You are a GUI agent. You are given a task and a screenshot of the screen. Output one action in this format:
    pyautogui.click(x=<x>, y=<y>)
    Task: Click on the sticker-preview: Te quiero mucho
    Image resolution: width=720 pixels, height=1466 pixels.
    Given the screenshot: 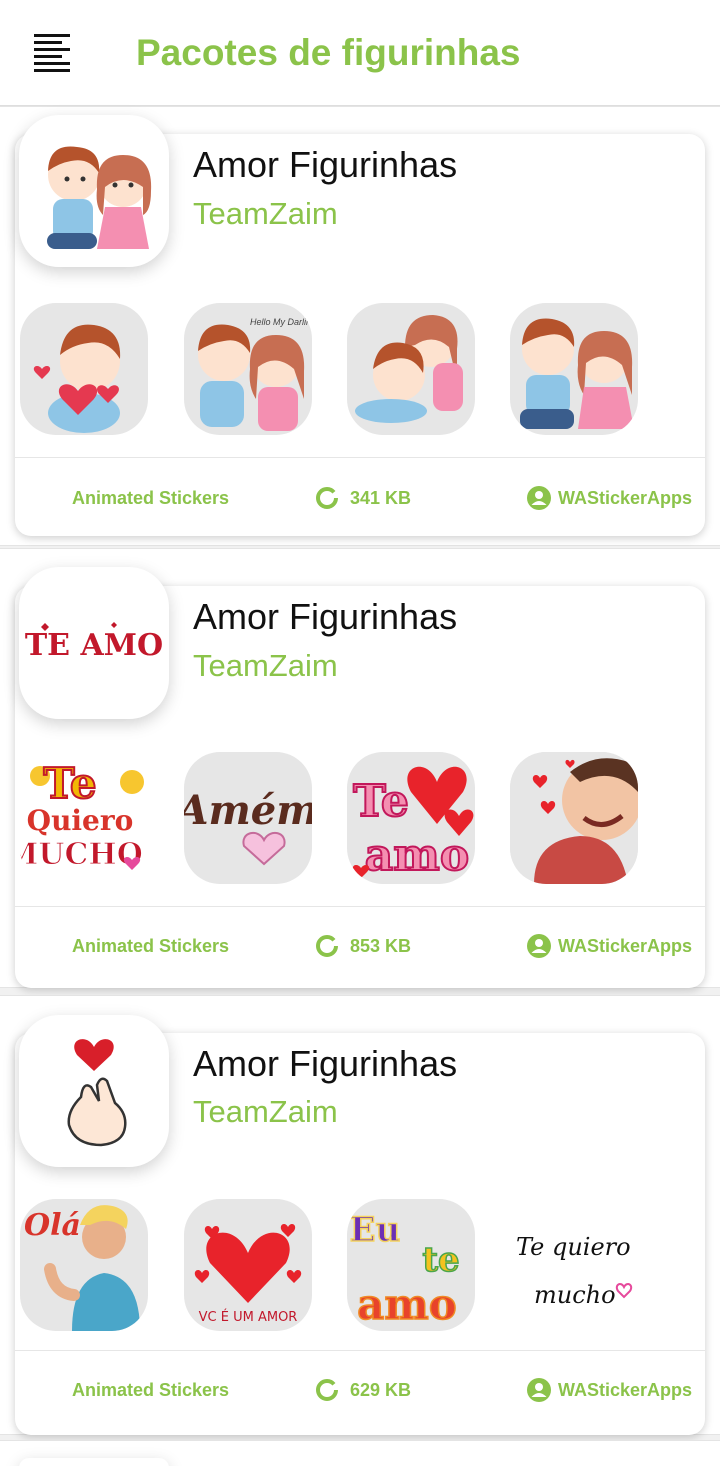 What is the action you would take?
    pyautogui.click(x=574, y=1265)
    